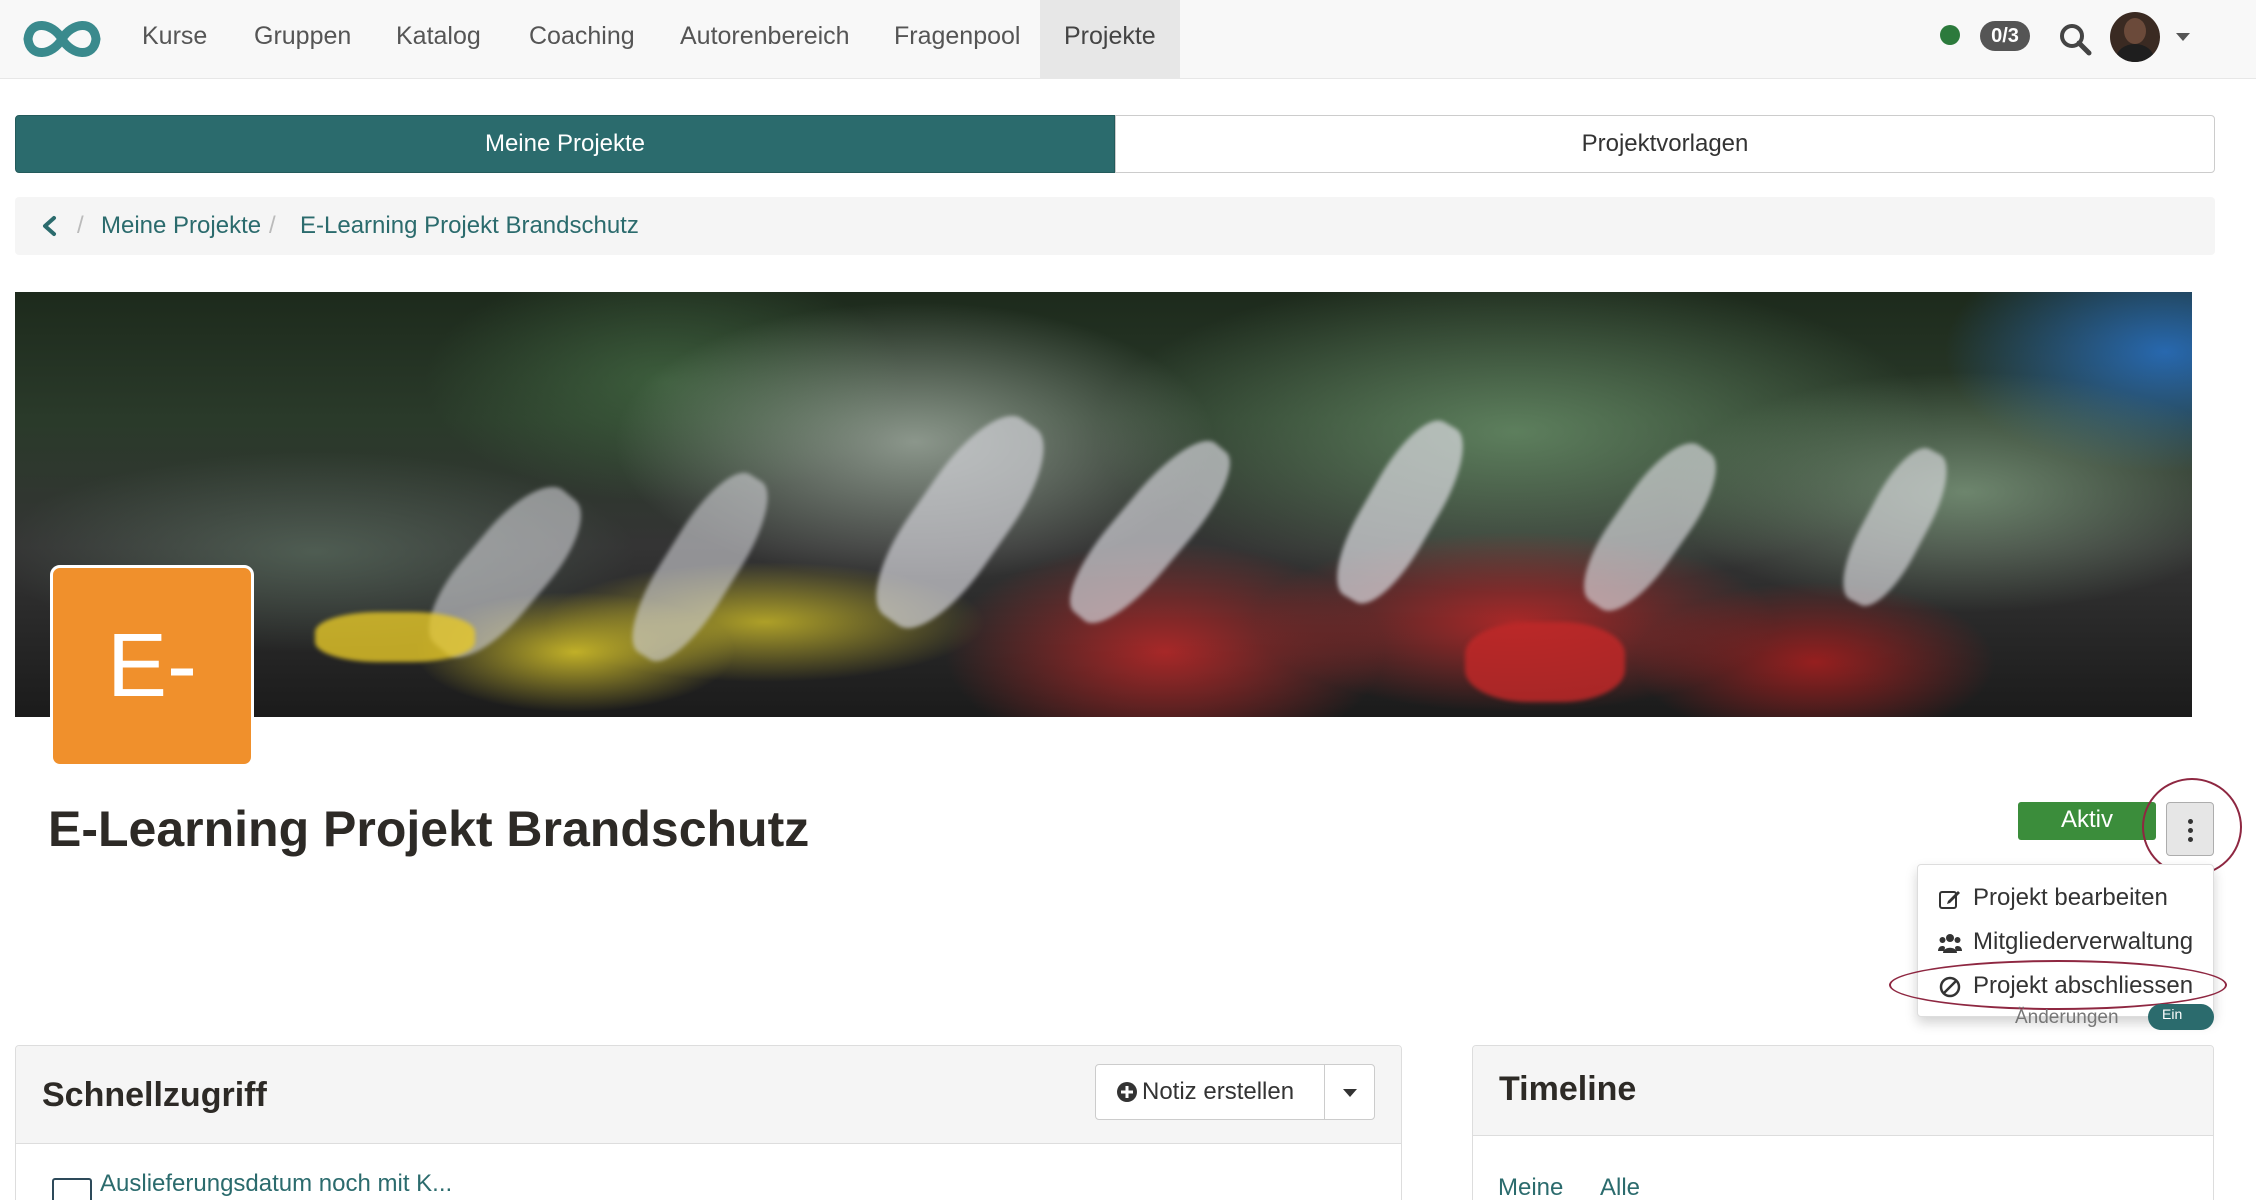 This screenshot has height=1200, width=2256. I want to click on timeline-panel: Timeline, so click(1843, 1122).